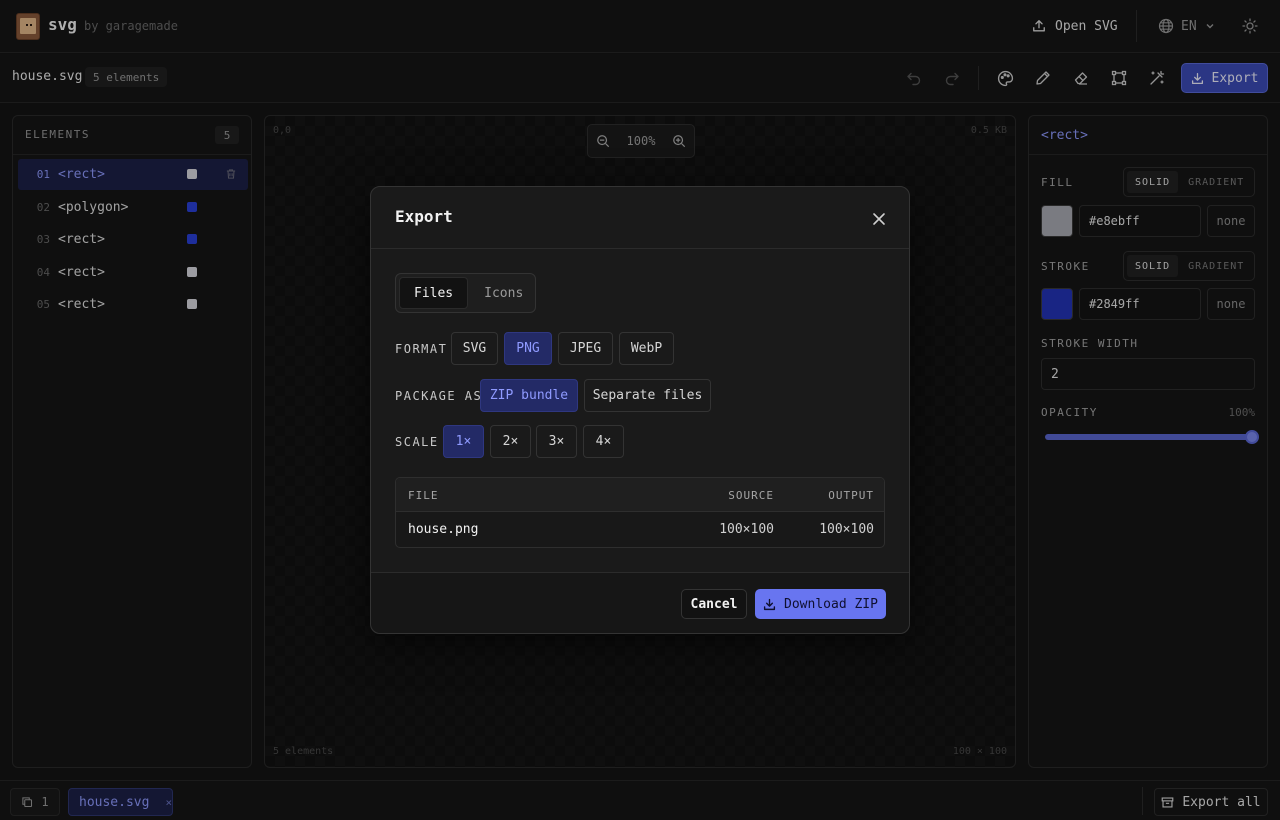  Describe the element at coordinates (640, 495) in the screenshot. I see `table-header: FILE SOURCE OUTPUT` at that location.